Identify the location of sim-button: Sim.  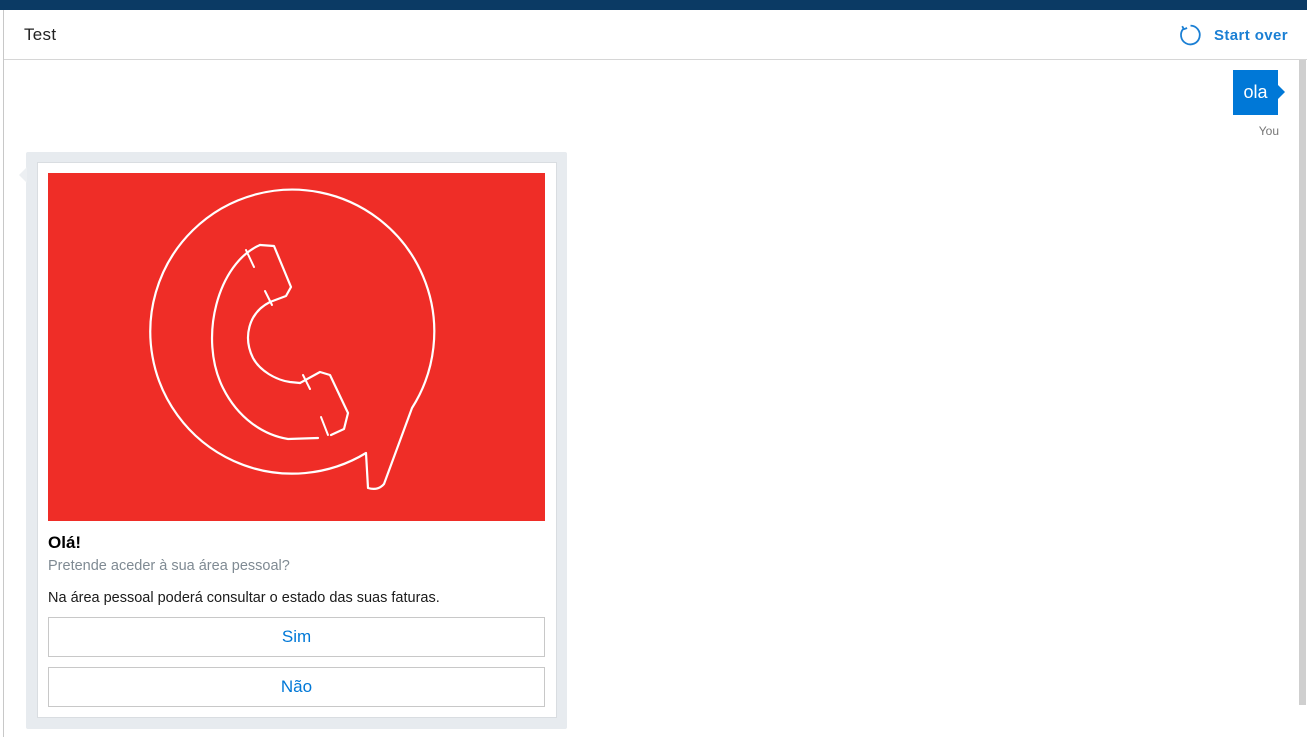
(296, 637).